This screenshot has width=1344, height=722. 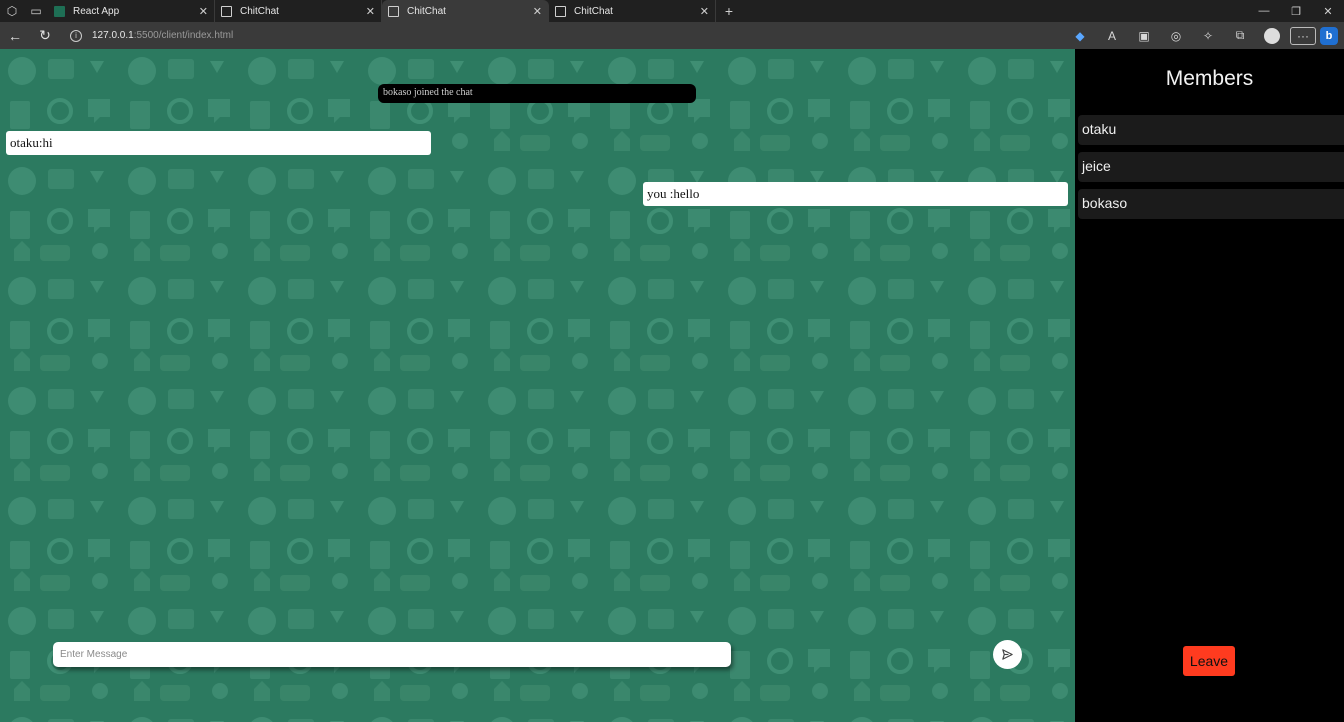 I want to click on restore-icon: ❐, so click(x=1296, y=11).